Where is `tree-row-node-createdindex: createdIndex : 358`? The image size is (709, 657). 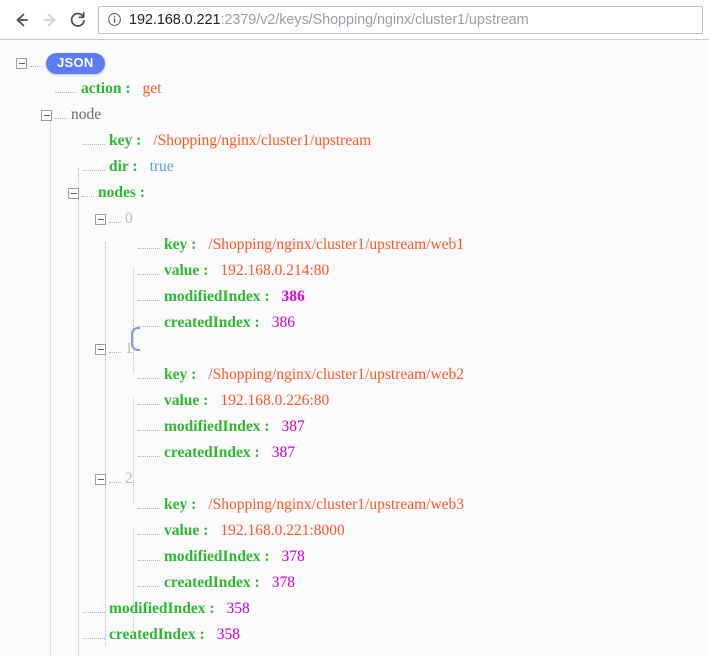 tree-row-node-createdindex: createdIndex : 358 is located at coordinates (354, 635).